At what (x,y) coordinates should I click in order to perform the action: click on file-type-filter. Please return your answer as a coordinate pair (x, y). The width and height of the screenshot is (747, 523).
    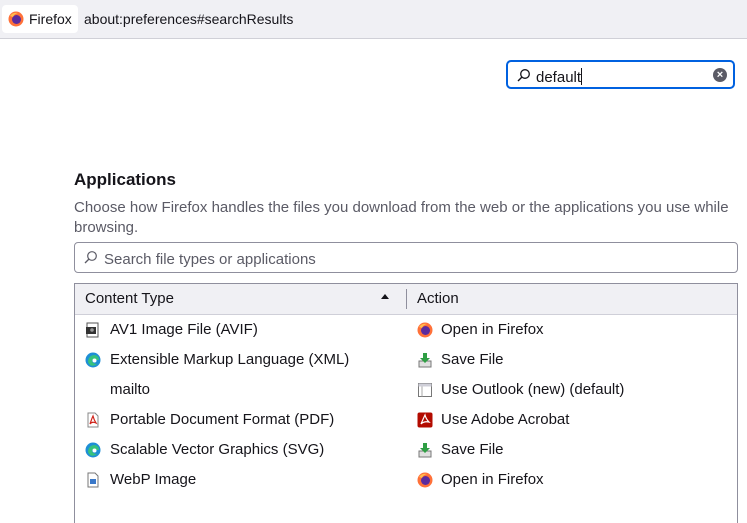
    Looking at the image, I should click on (406, 257).